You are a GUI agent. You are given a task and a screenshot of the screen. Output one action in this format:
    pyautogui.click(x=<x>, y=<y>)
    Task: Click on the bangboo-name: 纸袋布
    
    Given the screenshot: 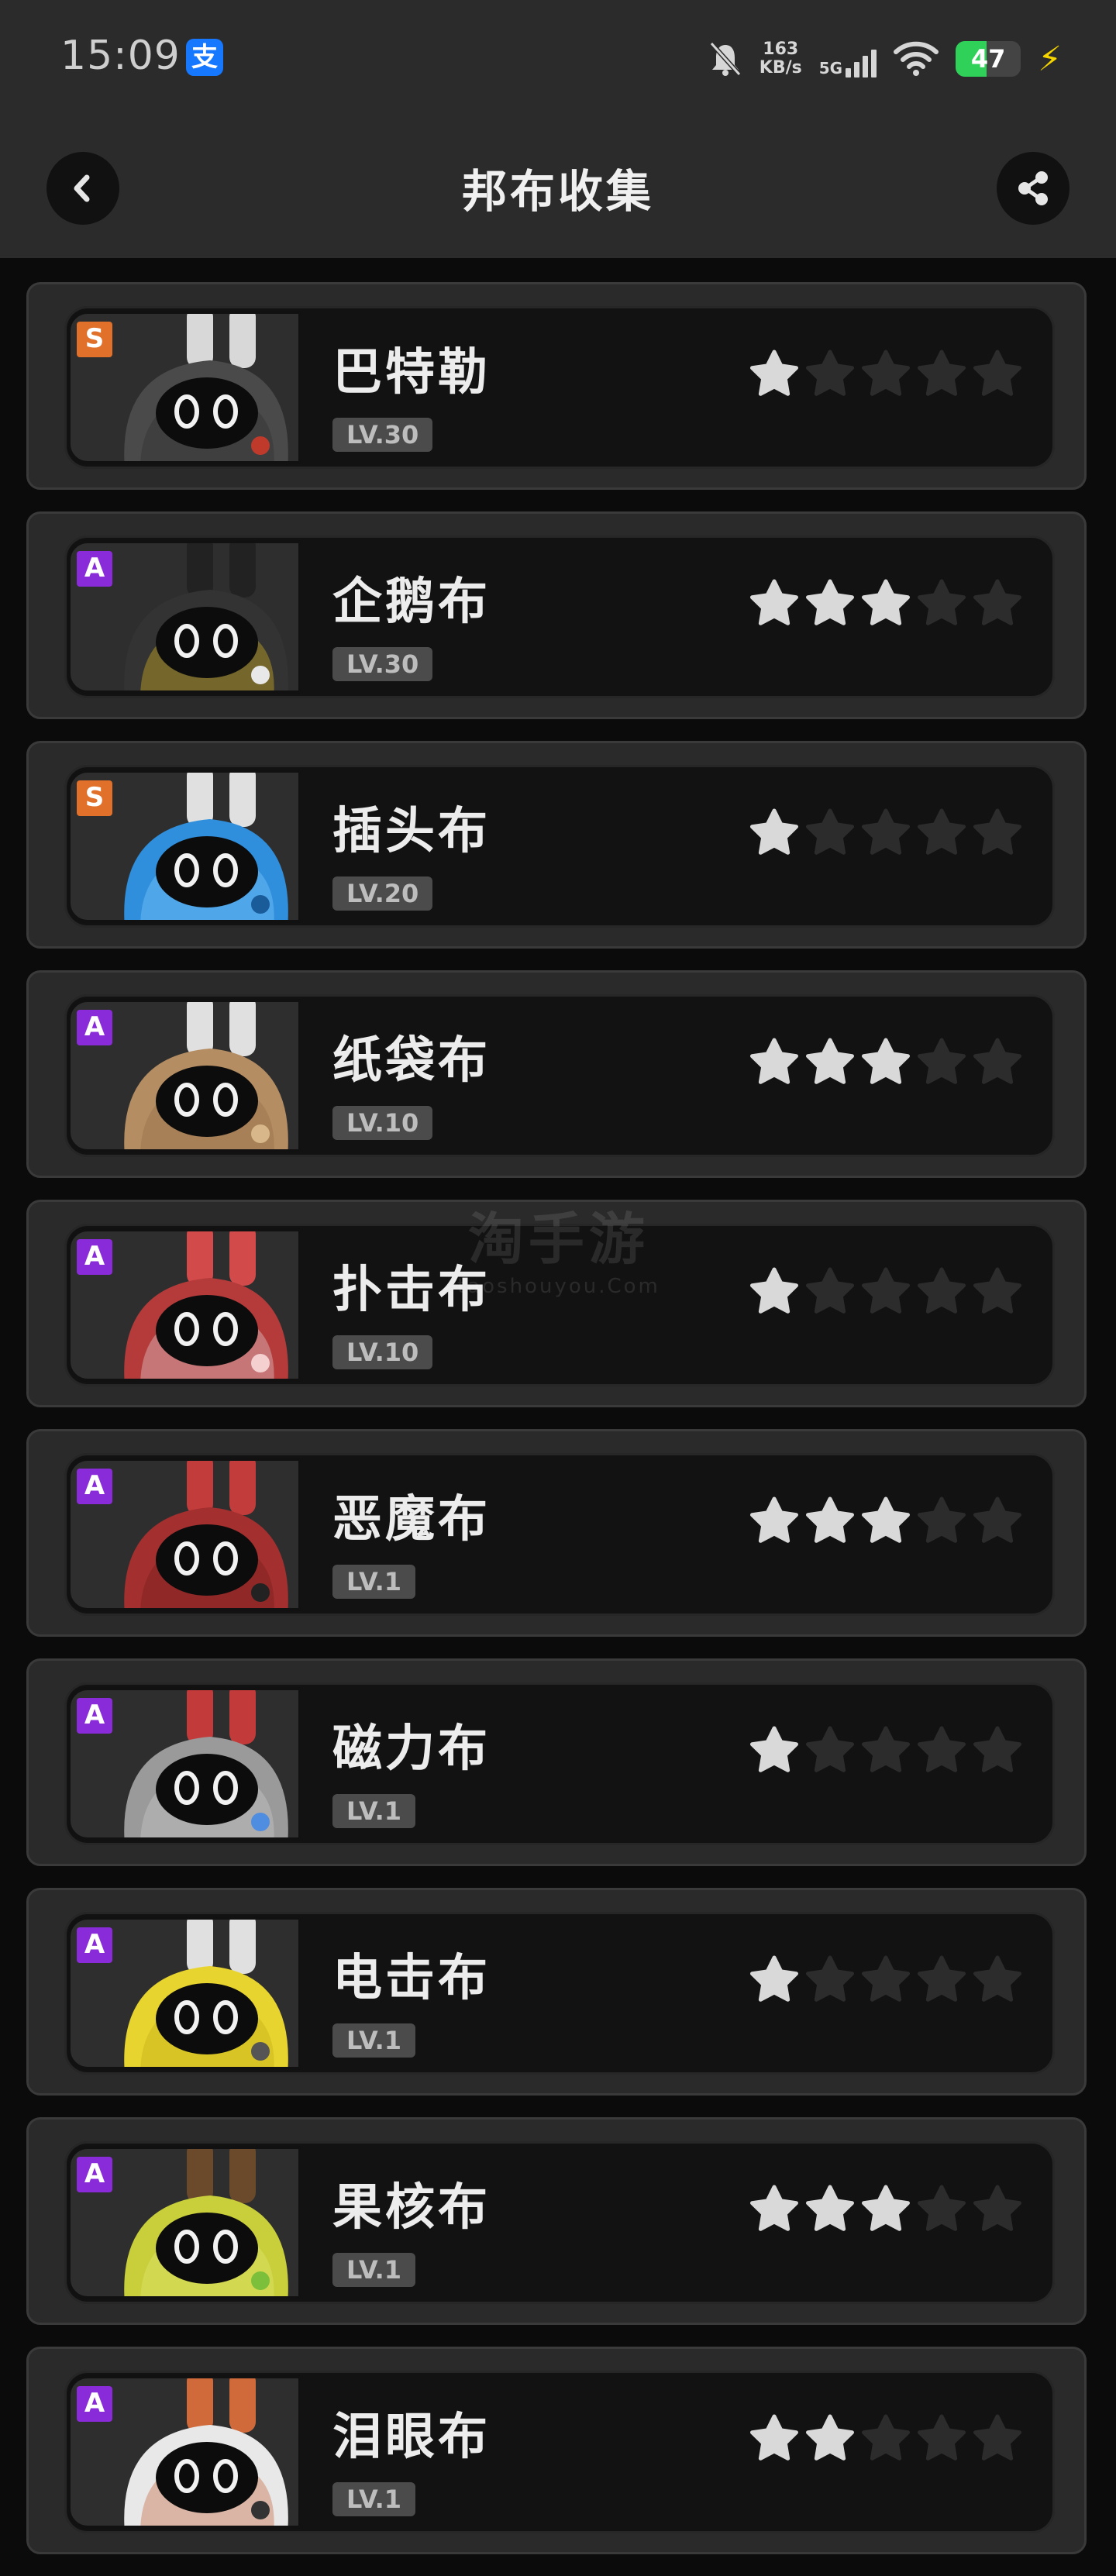 What is the action you would take?
    pyautogui.click(x=412, y=1061)
    